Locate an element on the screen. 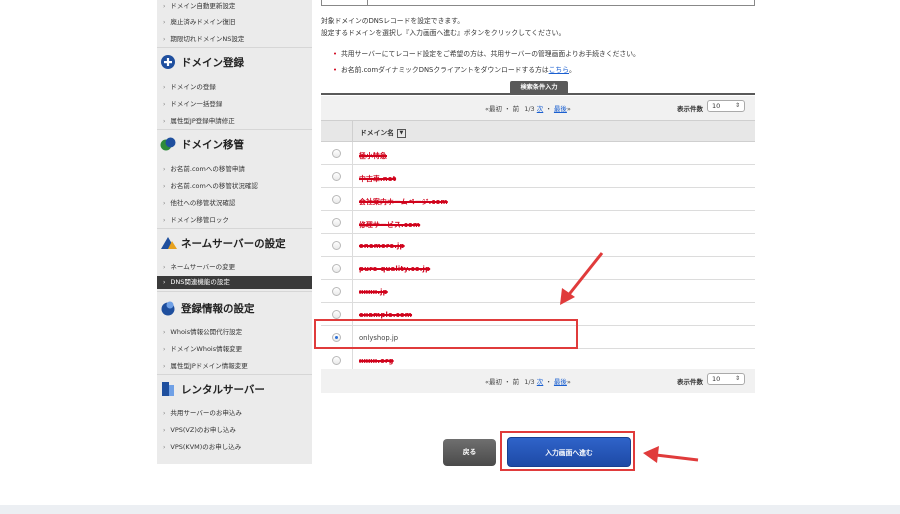 The height and width of the screenshot is (514, 900). download-link: こちら is located at coordinates (559, 70).